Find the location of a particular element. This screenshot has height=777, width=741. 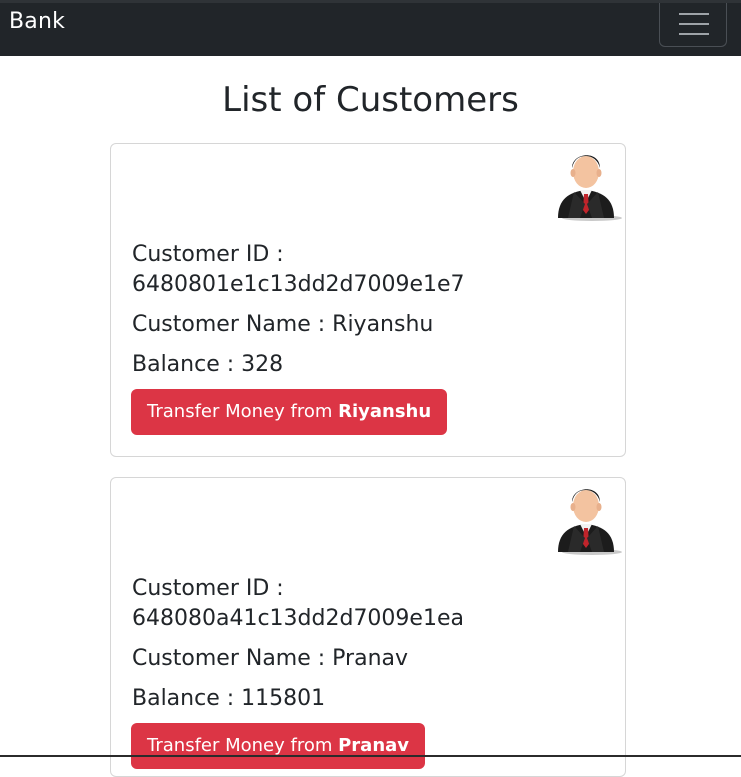

navbar-brand: Bank is located at coordinates (37, 21).